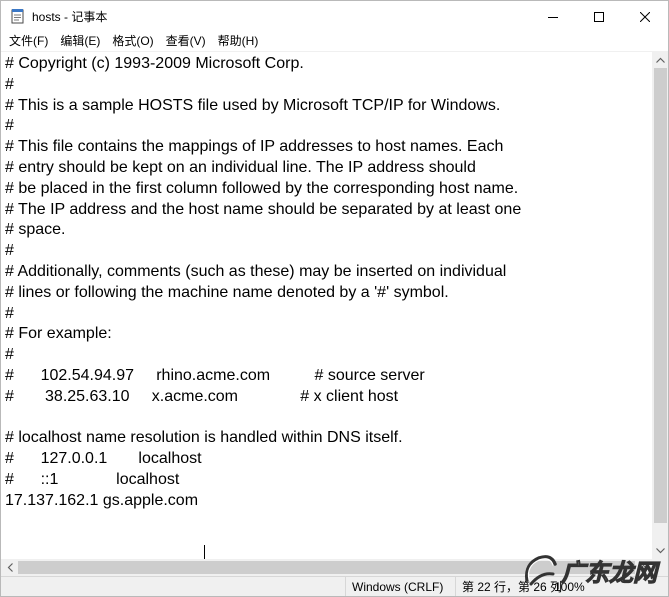 This screenshot has height=597, width=669. I want to click on menu-edit: 编辑(E), so click(80, 41).